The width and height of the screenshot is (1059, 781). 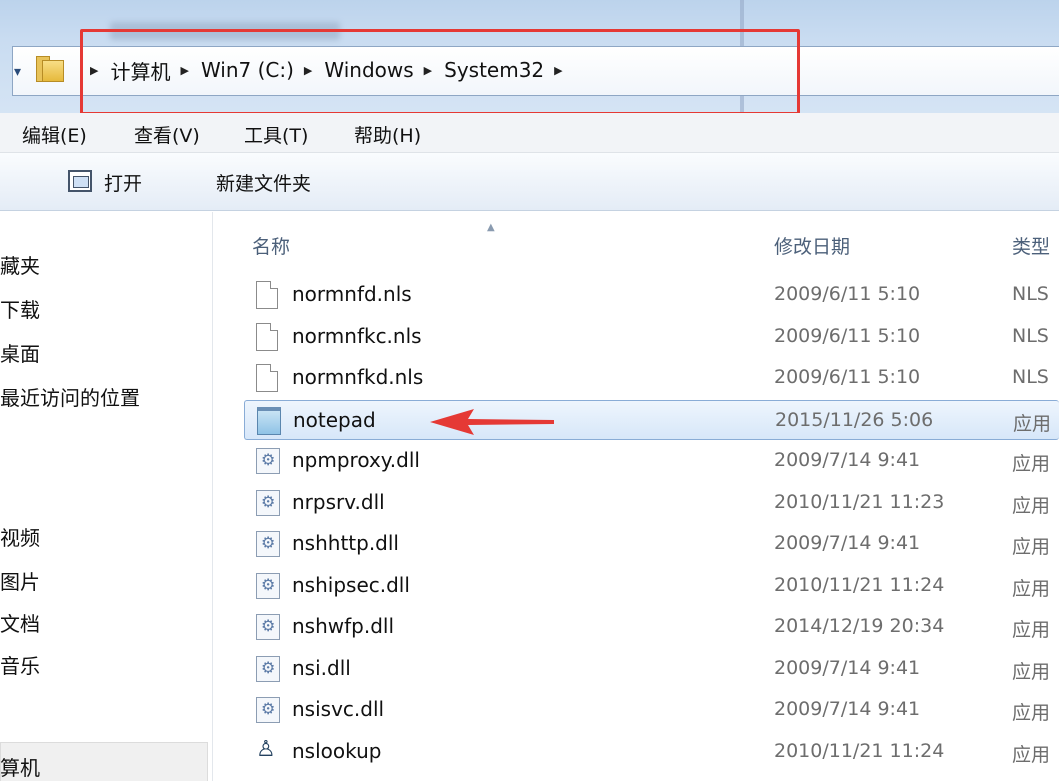 What do you see at coordinates (167, 134) in the screenshot?
I see `menu-view: 查看(V)` at bounding box center [167, 134].